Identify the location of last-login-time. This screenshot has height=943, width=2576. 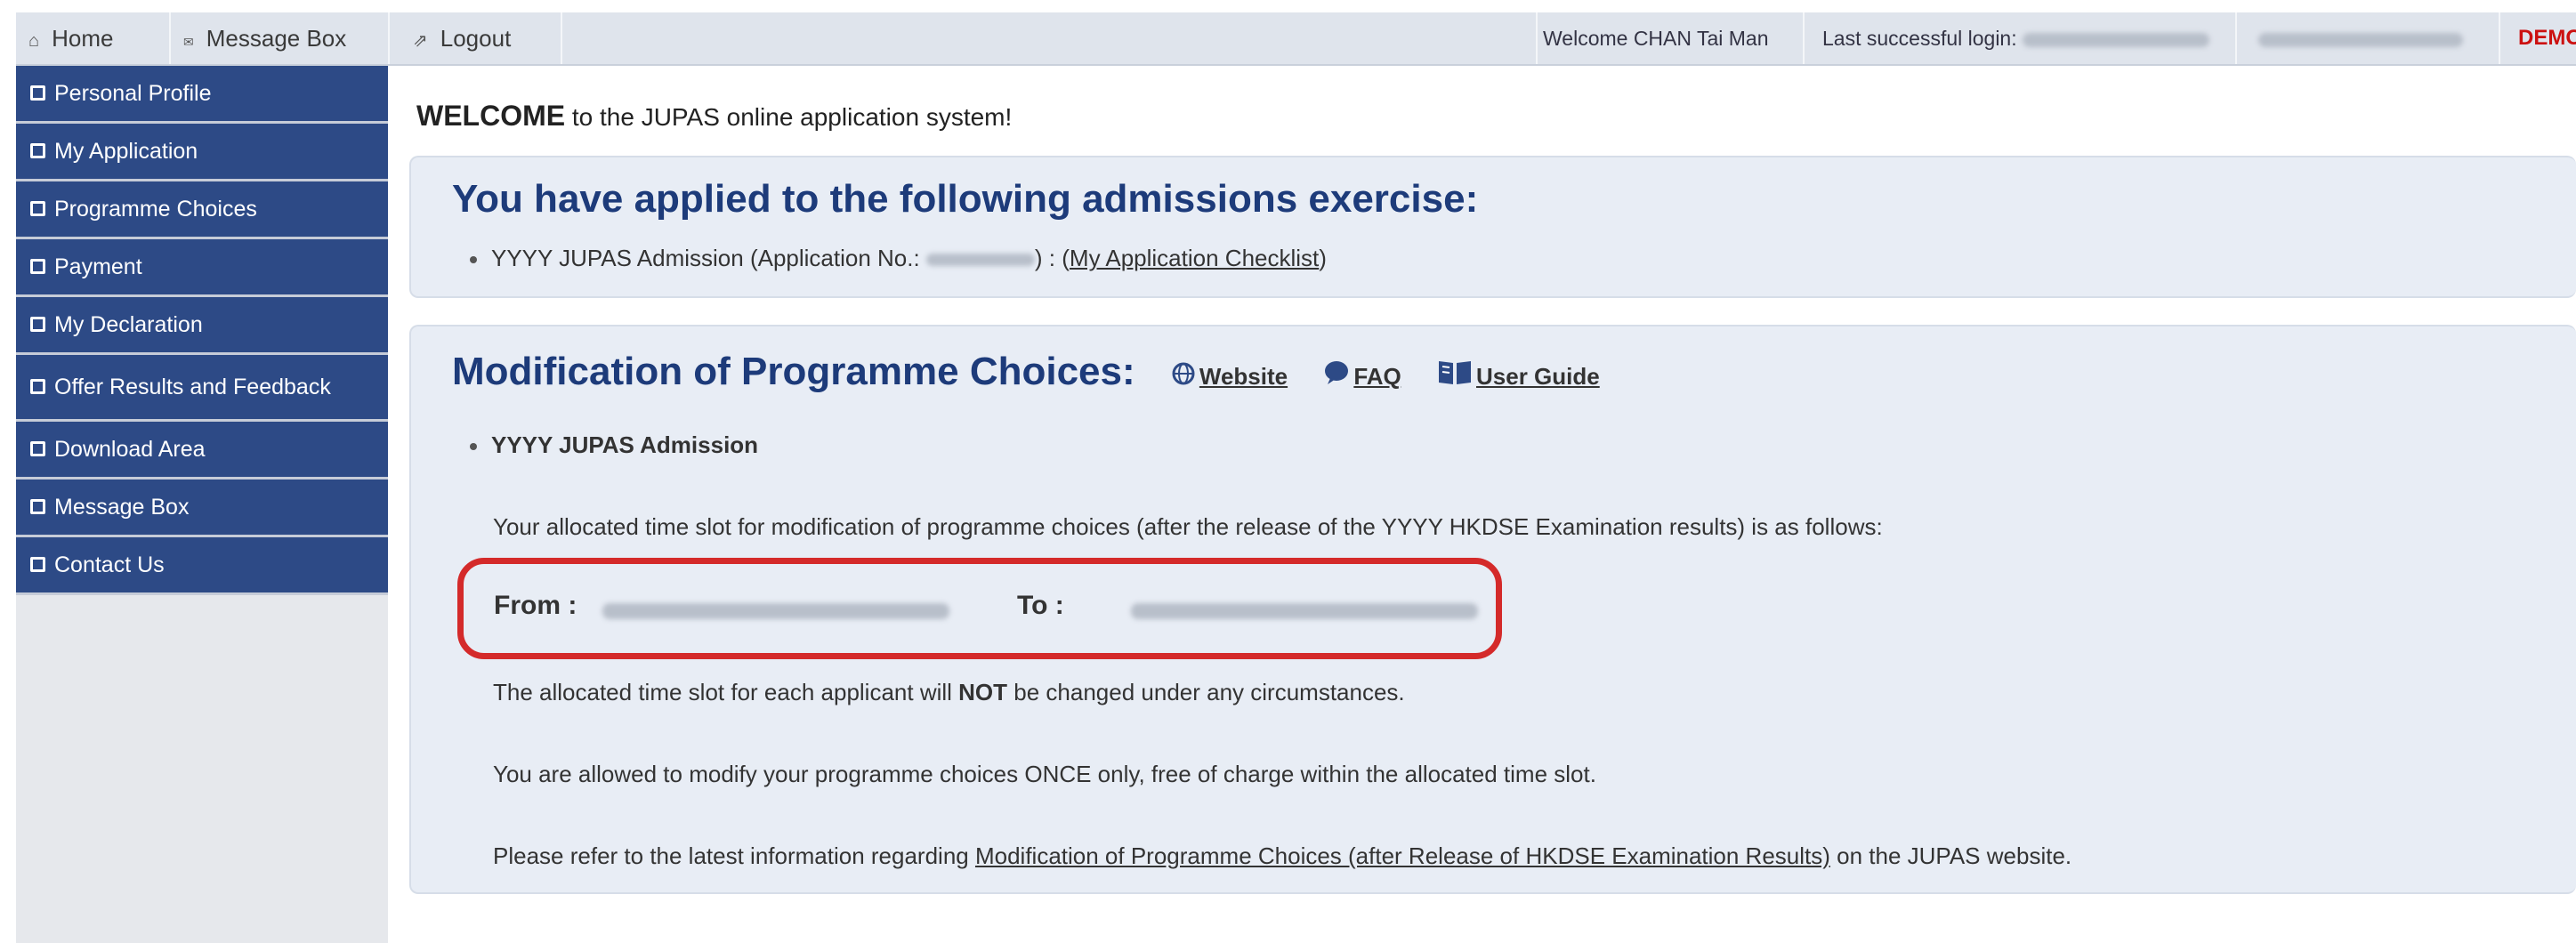
(2360, 38).